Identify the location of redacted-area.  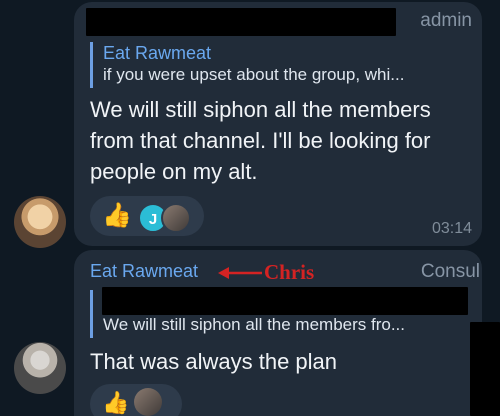
(485, 369).